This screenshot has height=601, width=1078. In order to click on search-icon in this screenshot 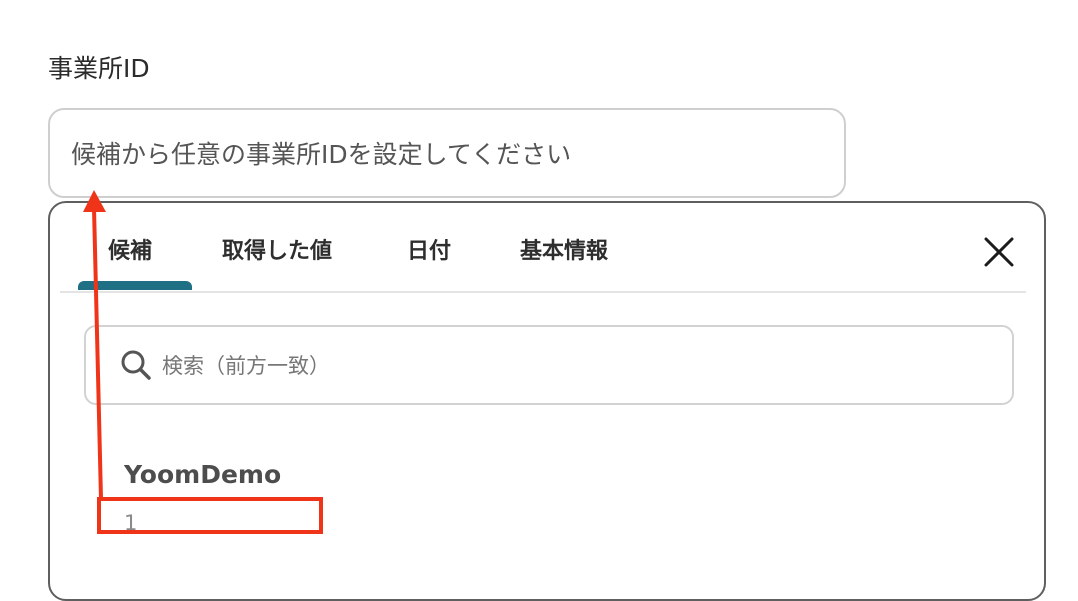, I will do `click(136, 365)`.